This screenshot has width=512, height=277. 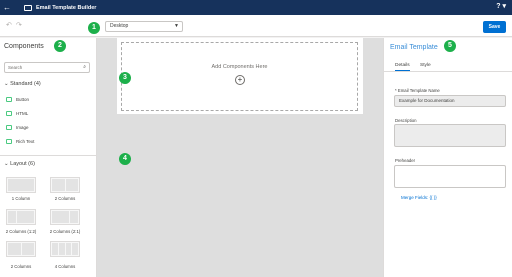 I want to click on add-component-icon: +, so click(x=240, y=80).